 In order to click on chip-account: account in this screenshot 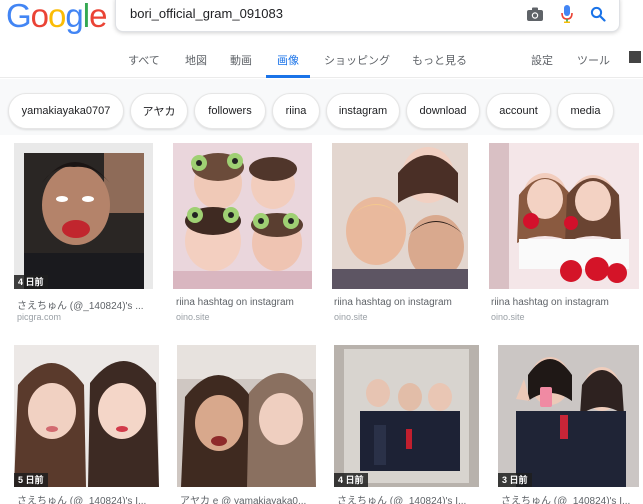, I will do `click(518, 111)`.